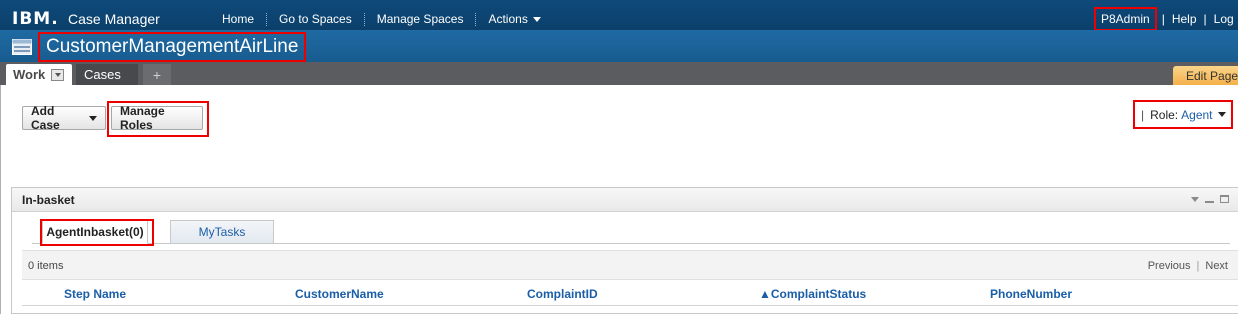 The width and height of the screenshot is (1238, 314). Describe the element at coordinates (1031, 294) in the screenshot. I see `column-phone-number: PhoneNumber` at that location.